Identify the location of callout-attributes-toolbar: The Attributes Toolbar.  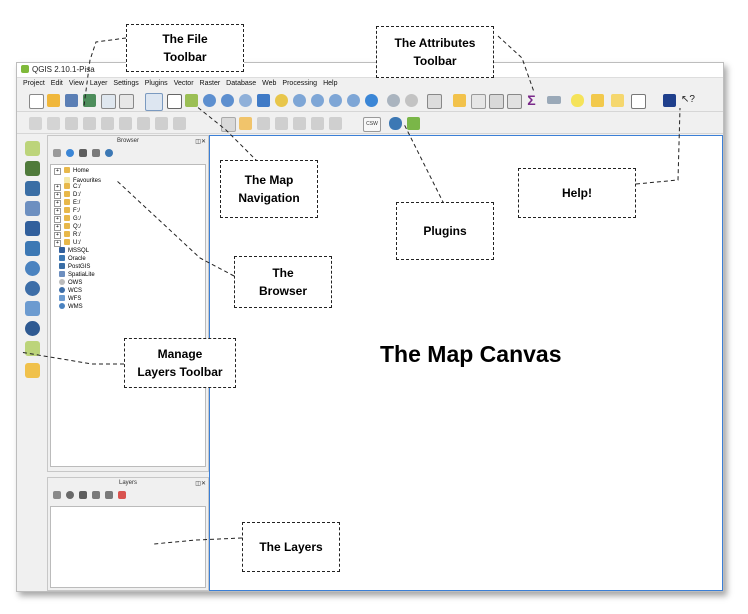
(435, 52).